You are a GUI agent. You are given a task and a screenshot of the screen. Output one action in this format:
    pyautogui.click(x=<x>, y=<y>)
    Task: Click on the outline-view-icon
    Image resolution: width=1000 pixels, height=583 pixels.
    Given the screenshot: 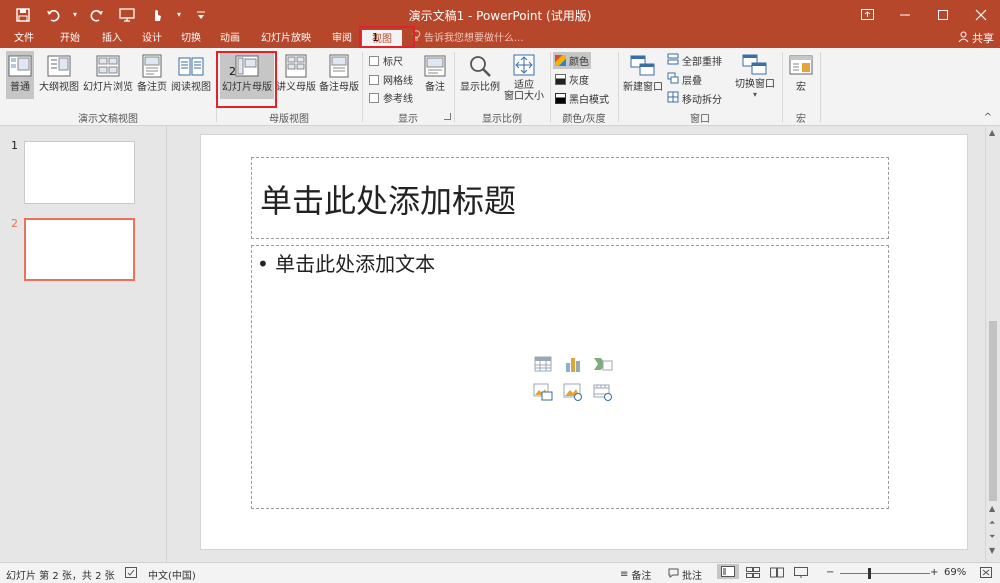 What is the action you would take?
    pyautogui.click(x=59, y=66)
    